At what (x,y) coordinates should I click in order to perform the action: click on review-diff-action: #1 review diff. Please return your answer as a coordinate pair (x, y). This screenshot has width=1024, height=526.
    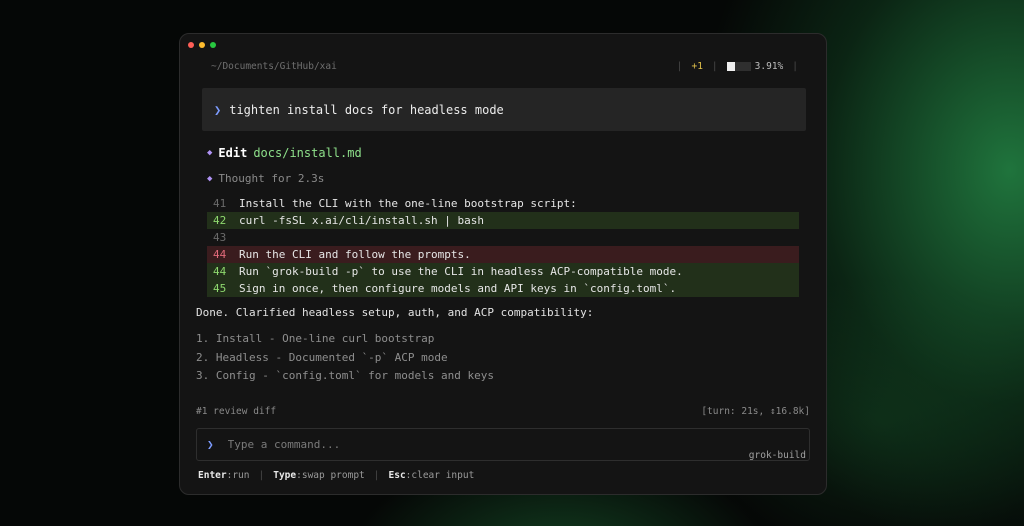
    Looking at the image, I should click on (236, 411).